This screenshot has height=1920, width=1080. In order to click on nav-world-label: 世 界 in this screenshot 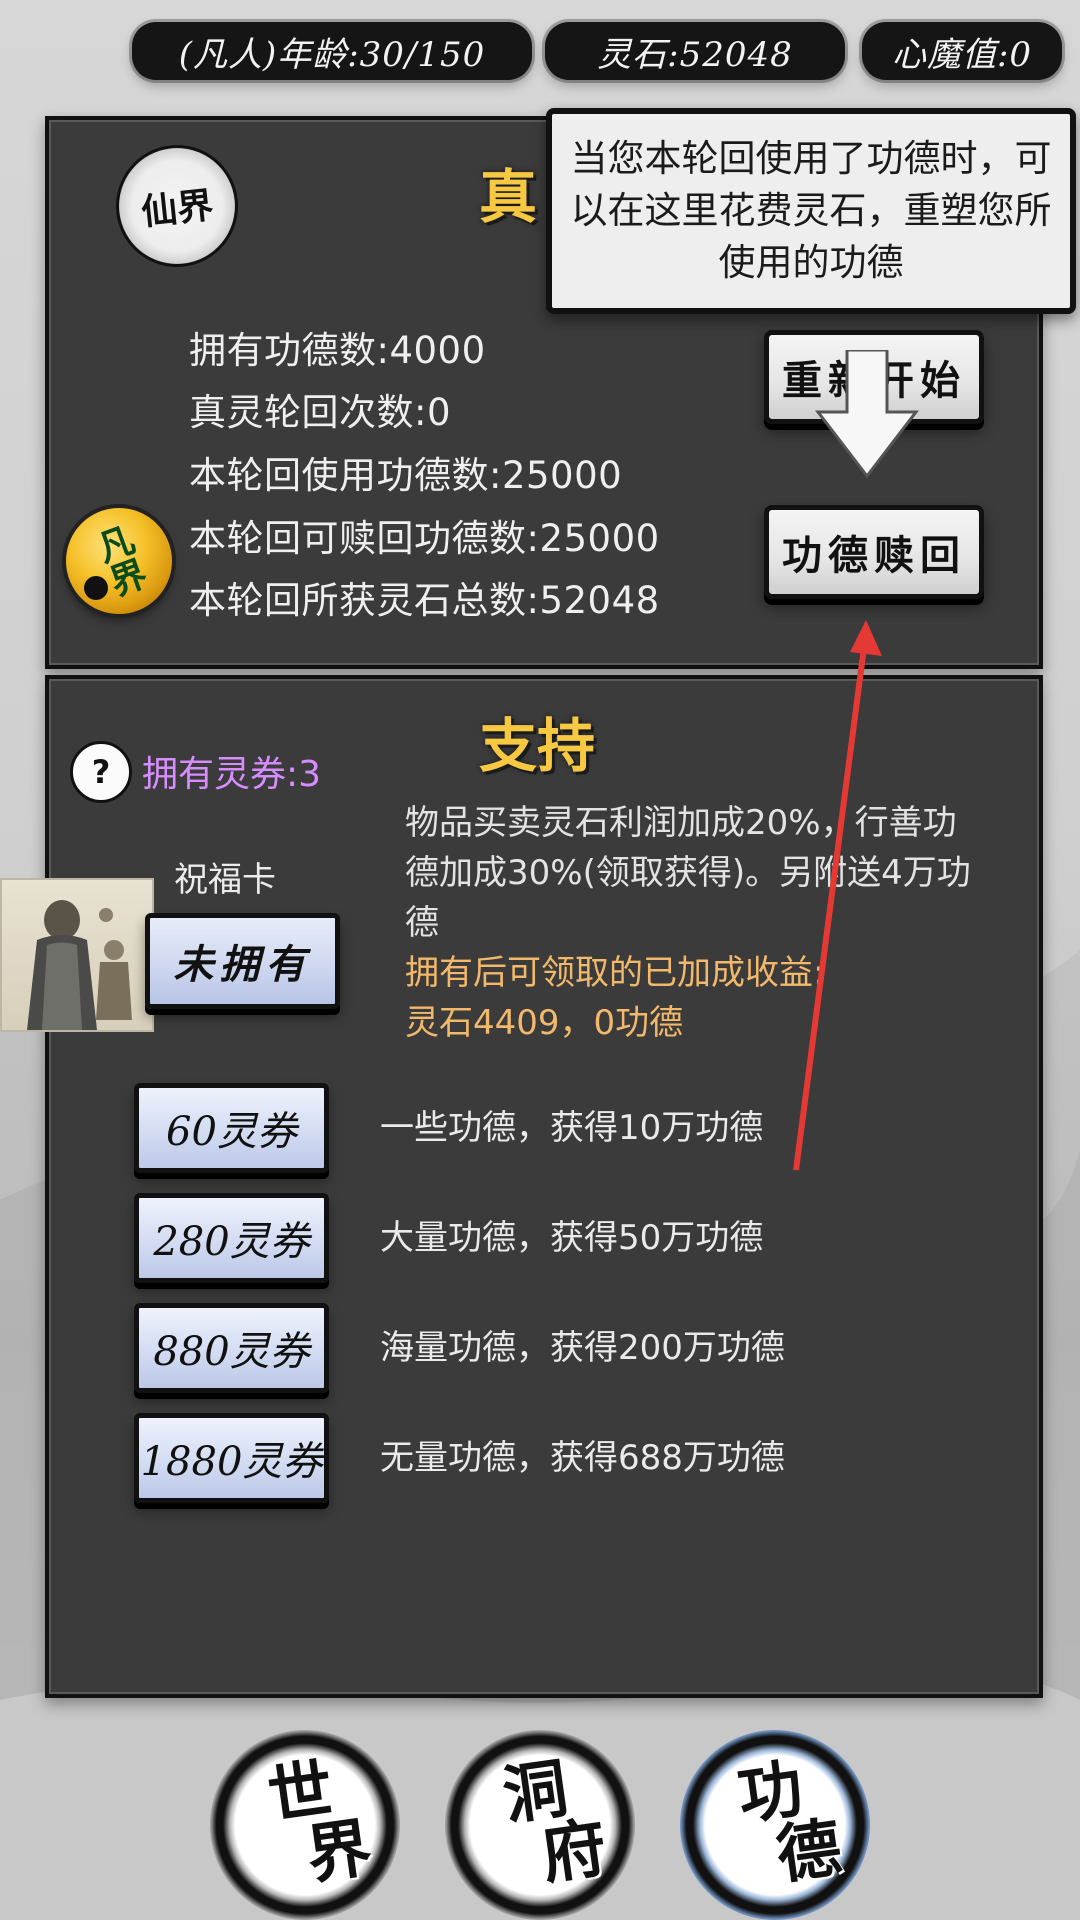, I will do `click(305, 1825)`.